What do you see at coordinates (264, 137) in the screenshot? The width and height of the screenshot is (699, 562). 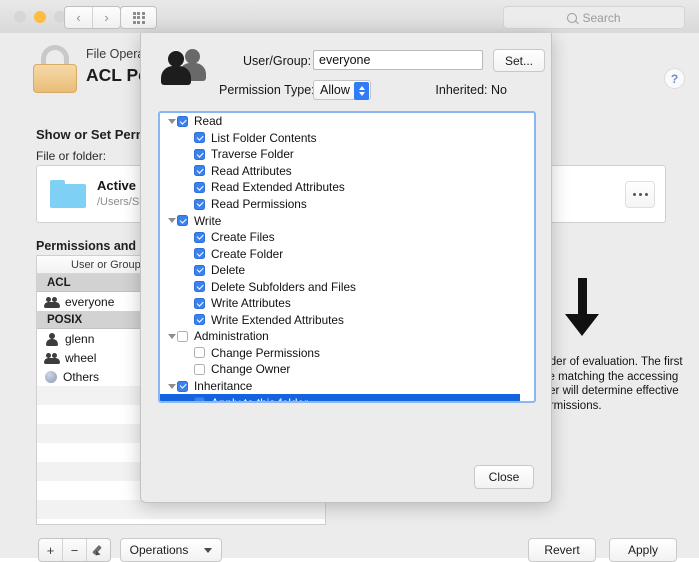 I see `permission-label: List Folder Contents` at bounding box center [264, 137].